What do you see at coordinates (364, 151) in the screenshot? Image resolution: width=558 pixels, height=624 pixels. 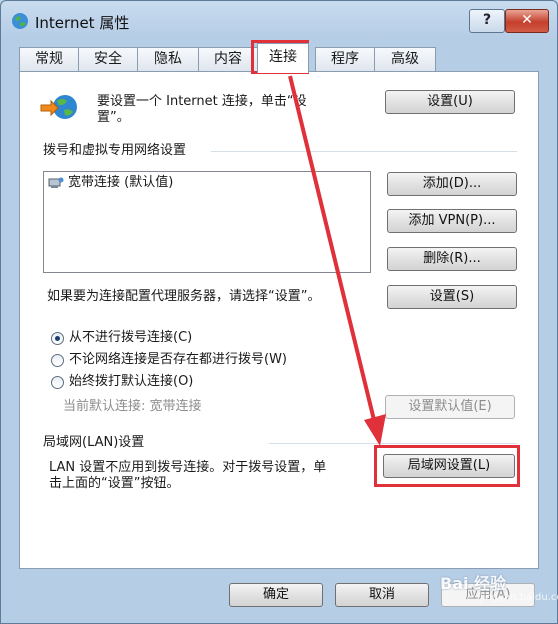 I see `dialup-divider` at bounding box center [364, 151].